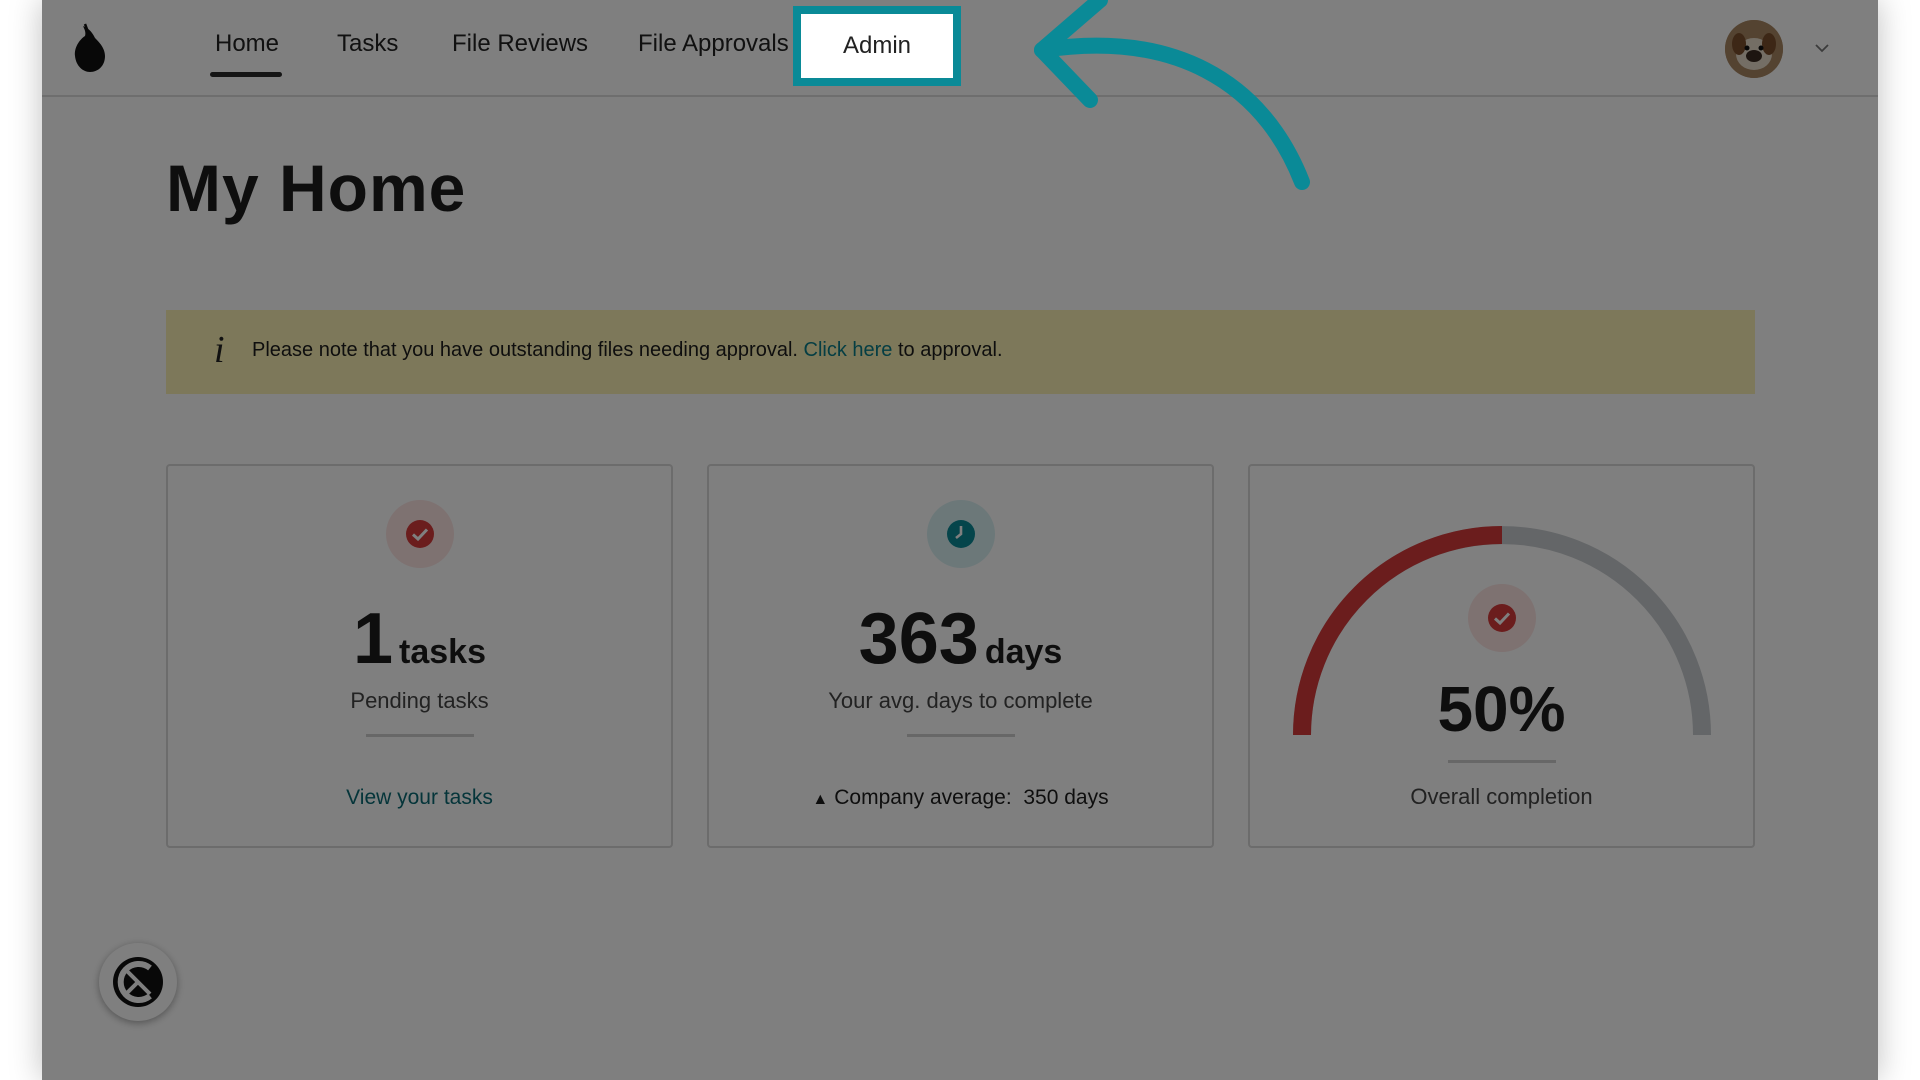 Image resolution: width=1920 pixels, height=1080 pixels. What do you see at coordinates (713, 44) in the screenshot?
I see `nav-file-approvals: File Approvals` at bounding box center [713, 44].